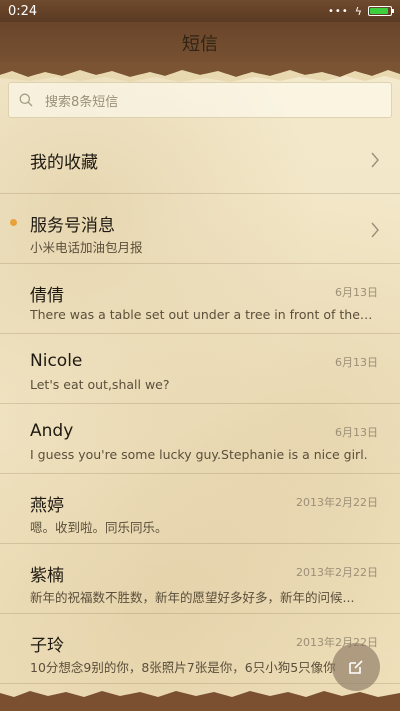 Image resolution: width=400 pixels, height=711 pixels. What do you see at coordinates (200, 509) in the screenshot?
I see `list-item: 燕婷 2013年2月22日 嗯。收到啦。同乐同乐。` at bounding box center [200, 509].